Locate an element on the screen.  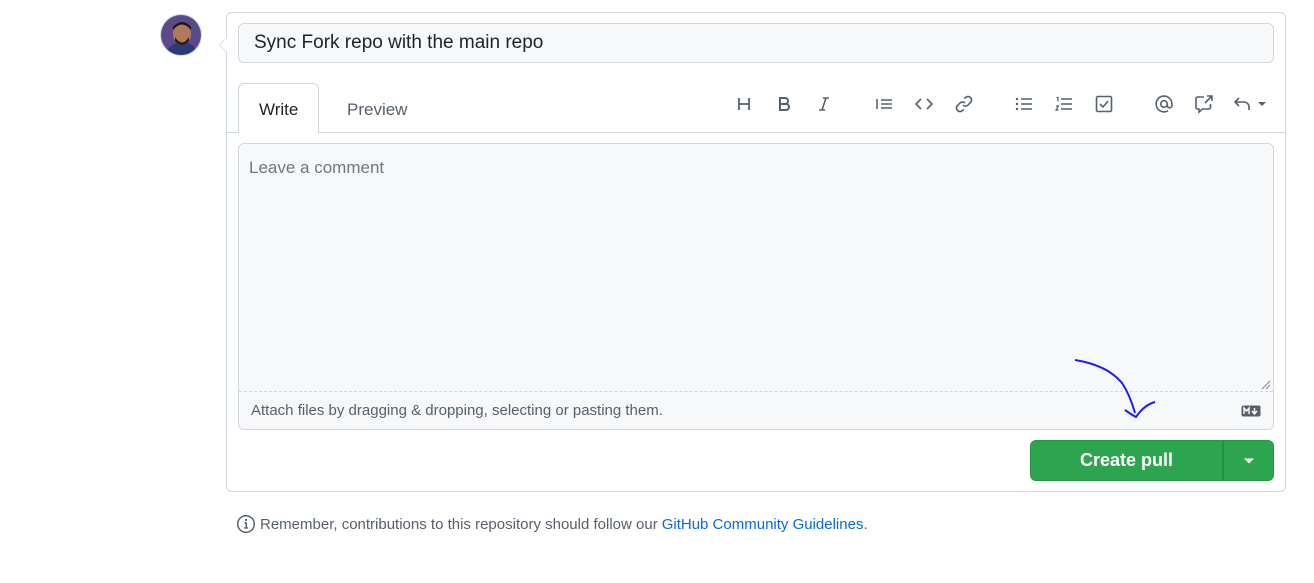
bold-icon is located at coordinates (784, 104).